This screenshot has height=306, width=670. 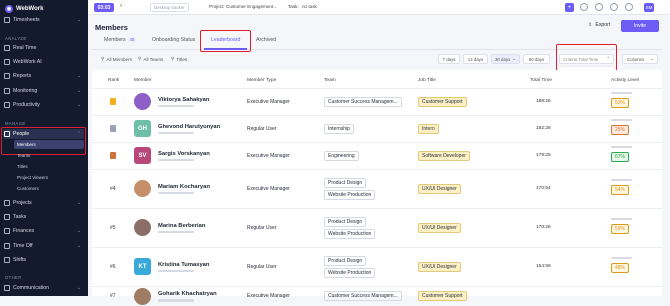 I want to click on range-60-days: 60 days, so click(x=536, y=59).